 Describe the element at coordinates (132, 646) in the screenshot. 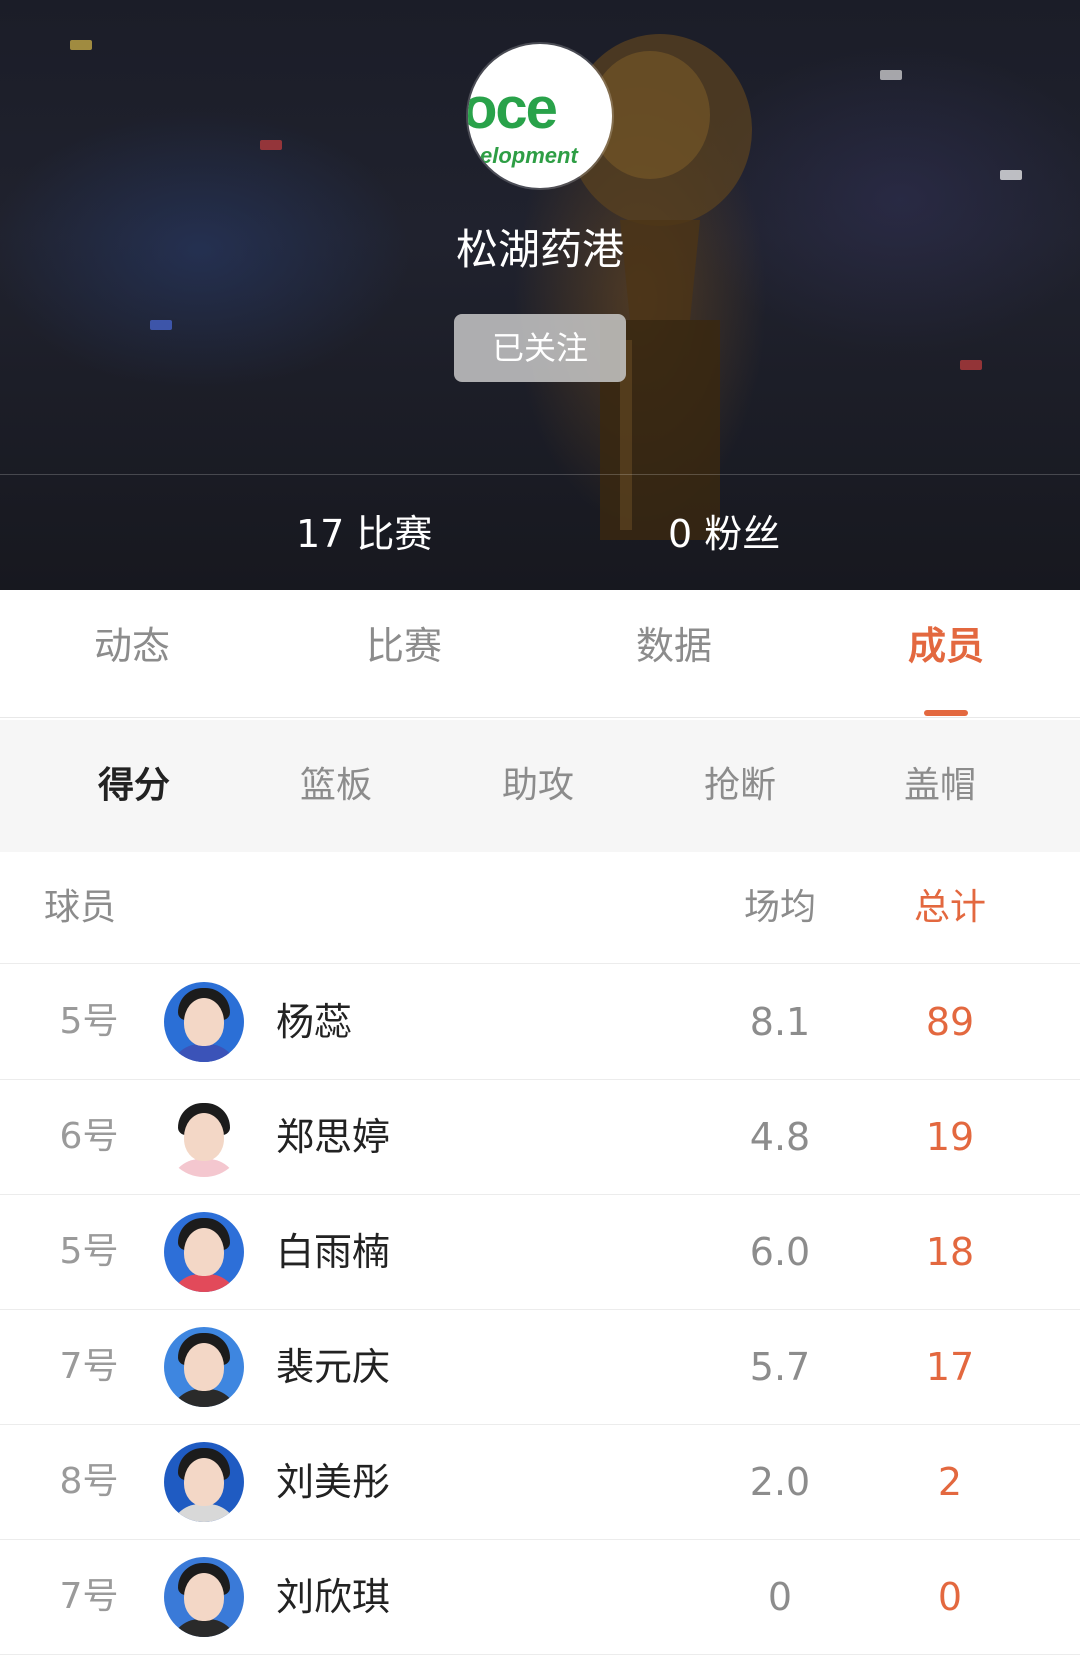

I see `tab-feed: 动态` at that location.